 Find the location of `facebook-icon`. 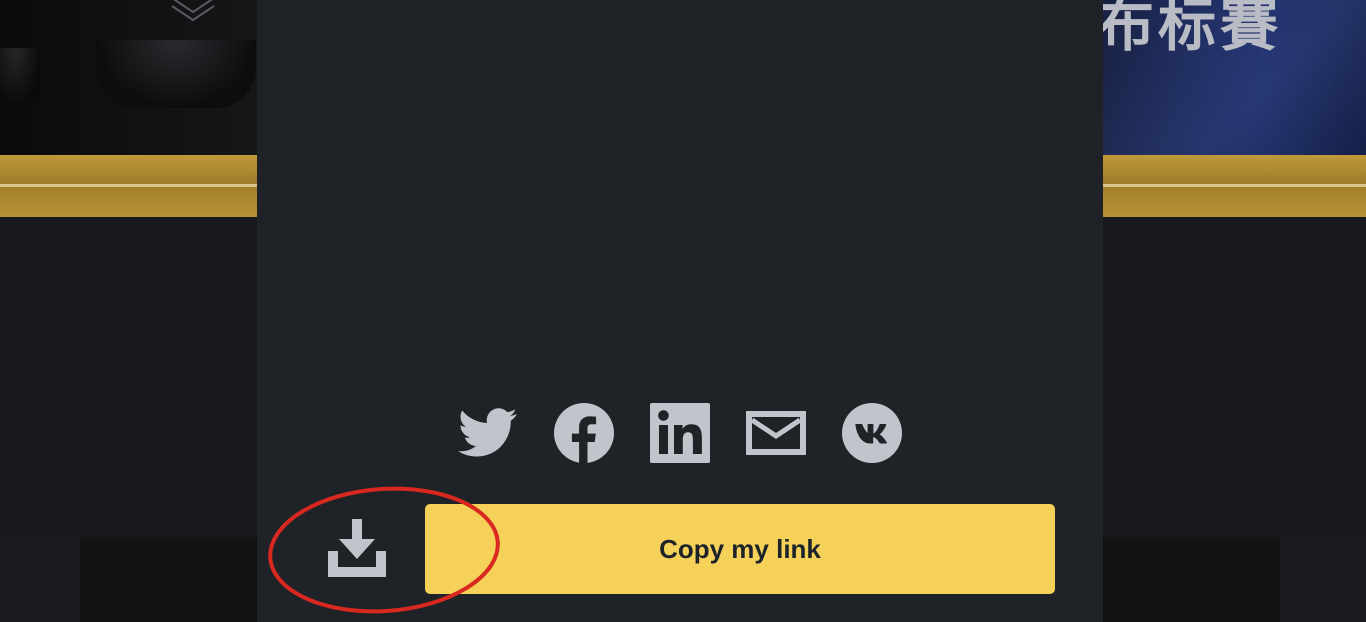

facebook-icon is located at coordinates (584, 433).